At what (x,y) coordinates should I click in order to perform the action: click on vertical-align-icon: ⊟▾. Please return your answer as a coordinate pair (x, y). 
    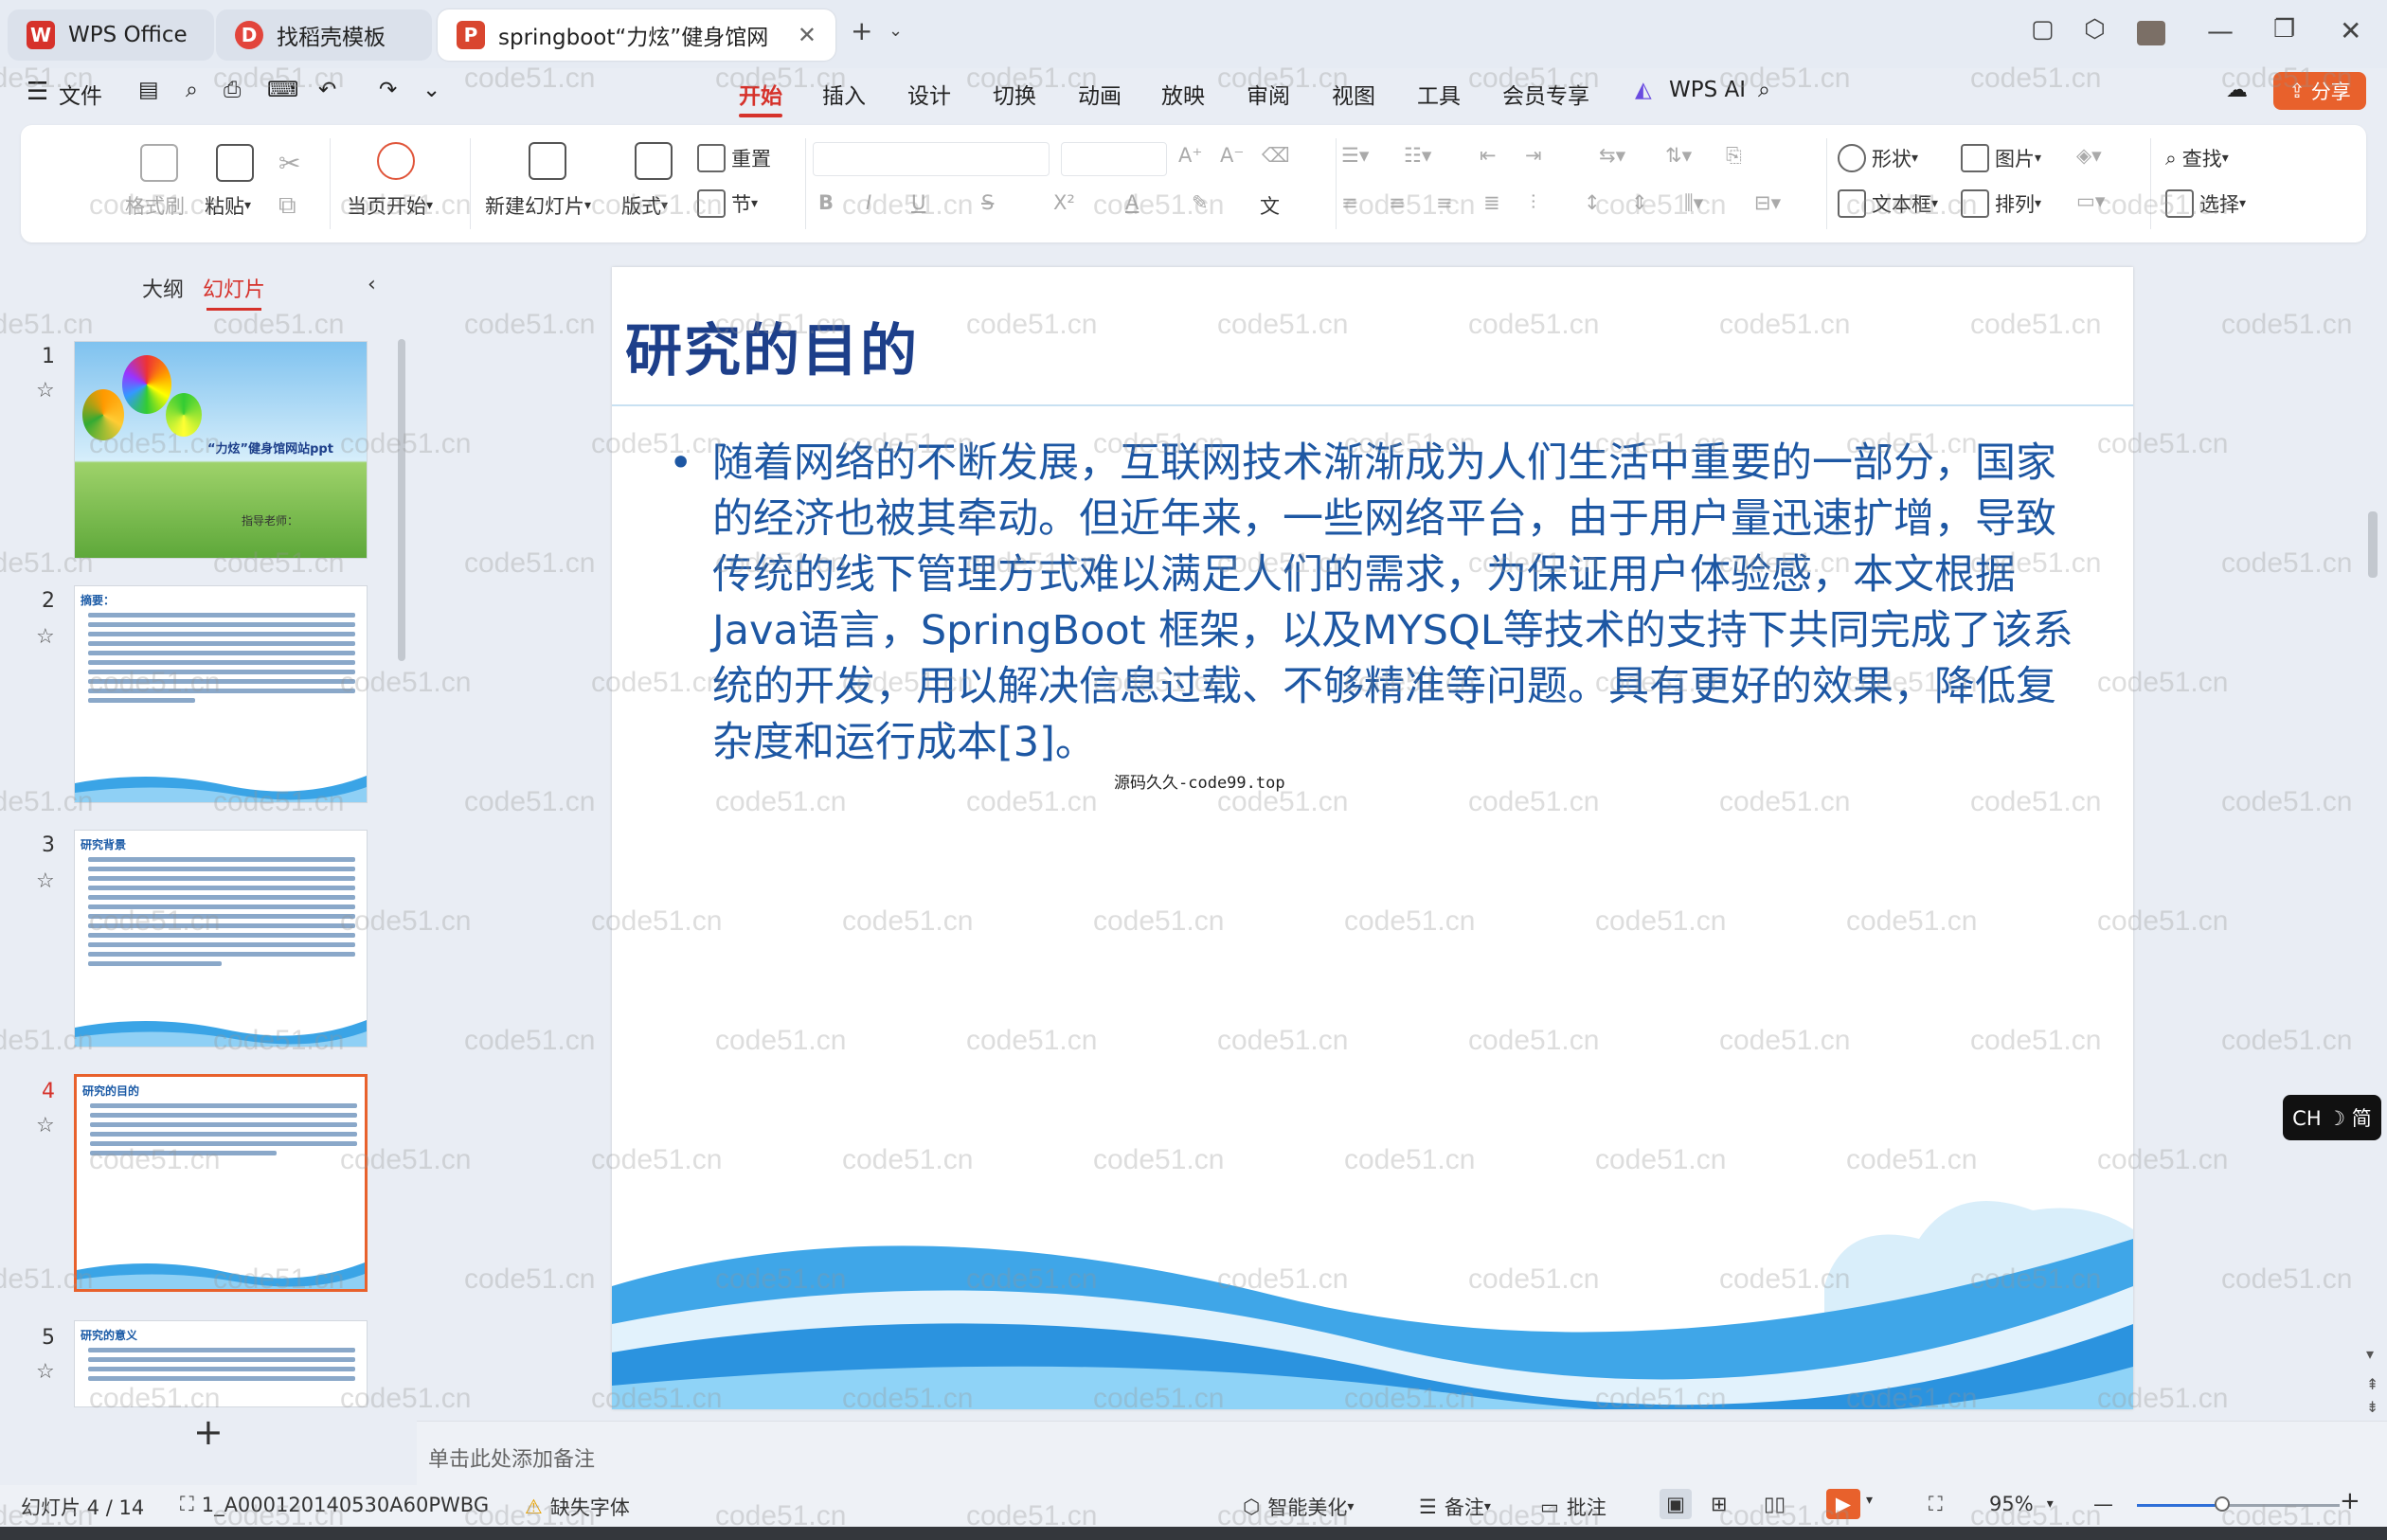
    Looking at the image, I should click on (1767, 202).